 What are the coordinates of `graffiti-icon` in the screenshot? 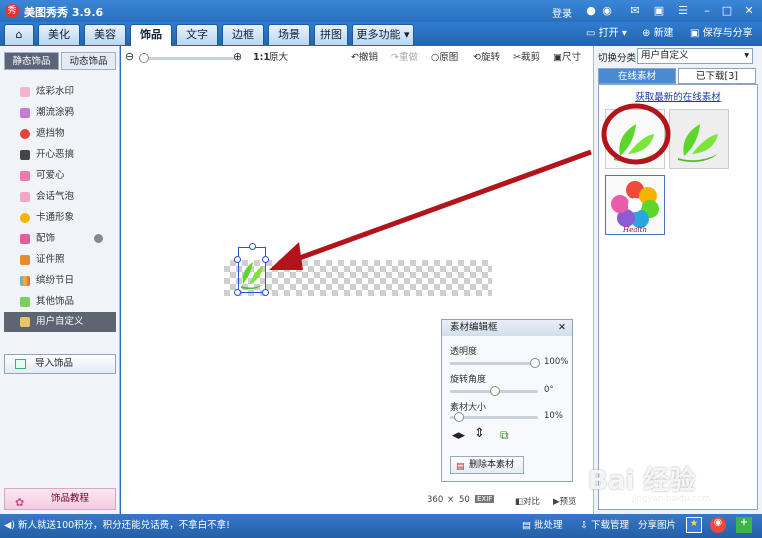 It's located at (25, 113).